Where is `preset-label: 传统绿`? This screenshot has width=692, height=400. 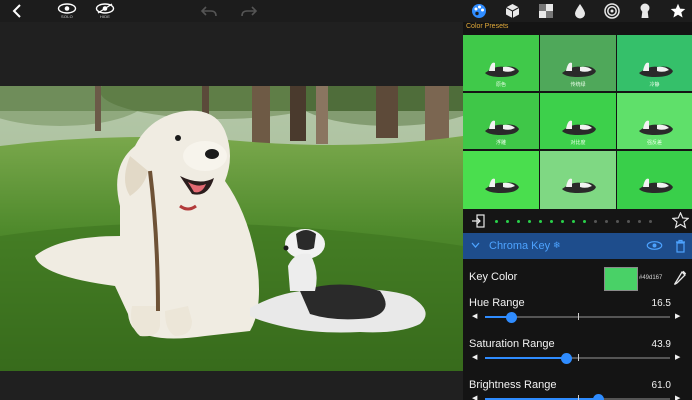
preset-label: 传统绿 is located at coordinates (578, 85).